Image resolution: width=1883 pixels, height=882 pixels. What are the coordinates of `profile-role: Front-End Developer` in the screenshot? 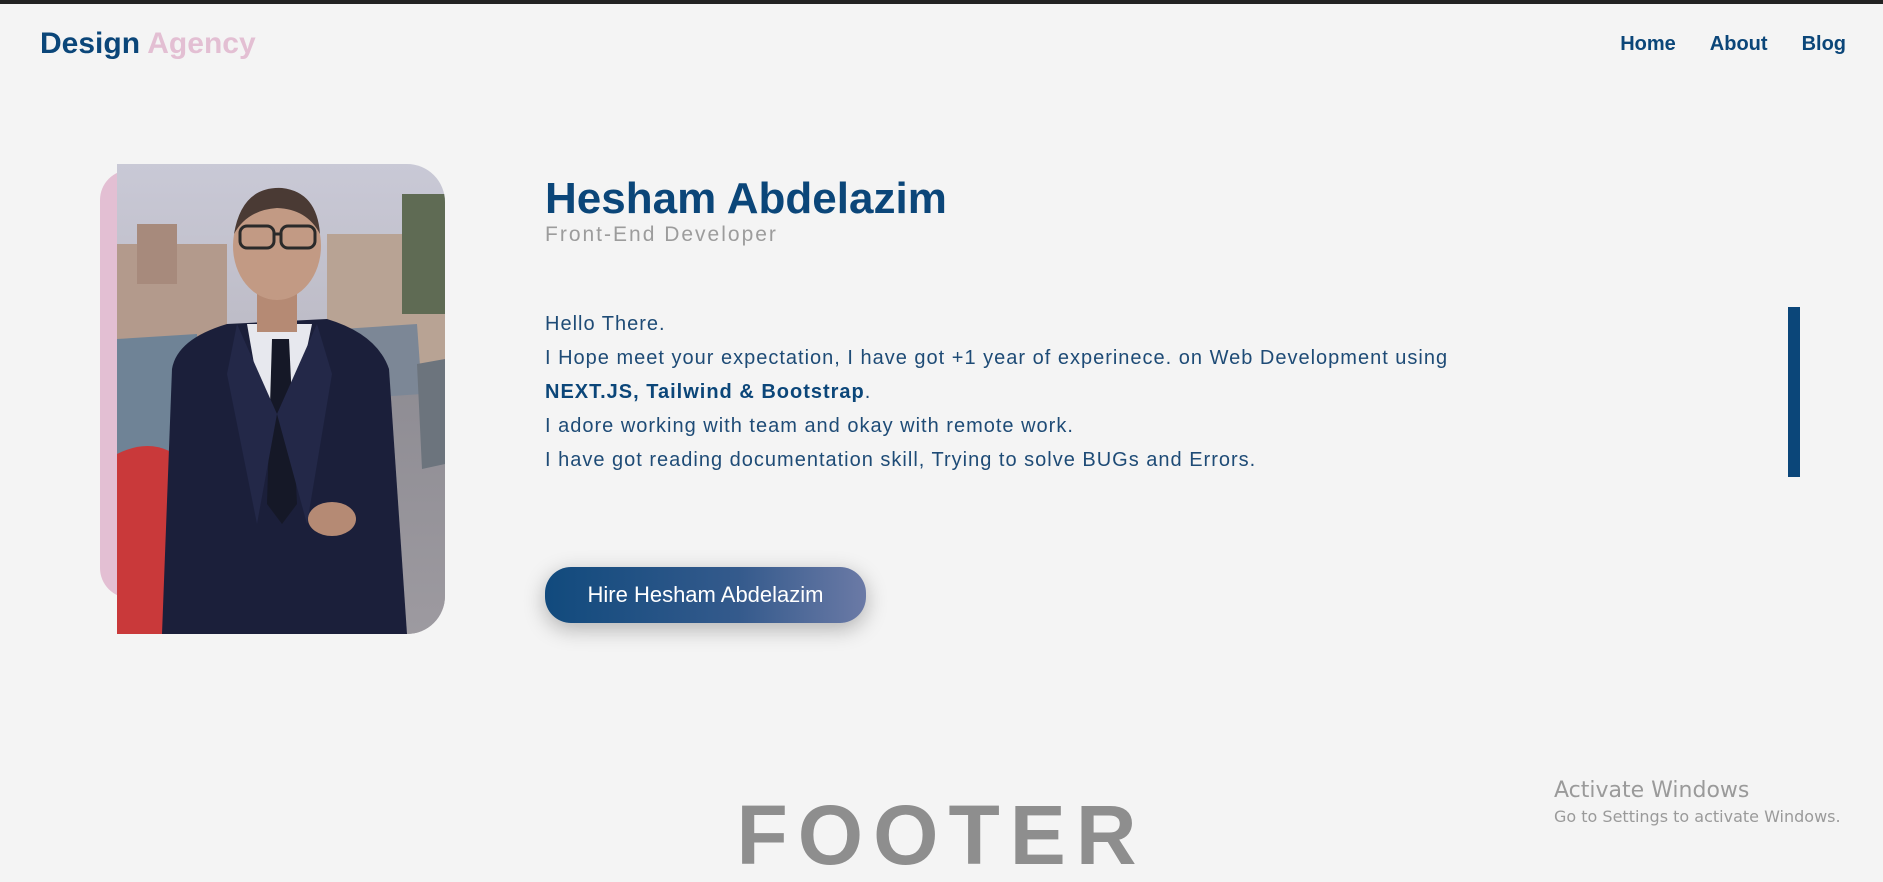 It's located at (661, 234).